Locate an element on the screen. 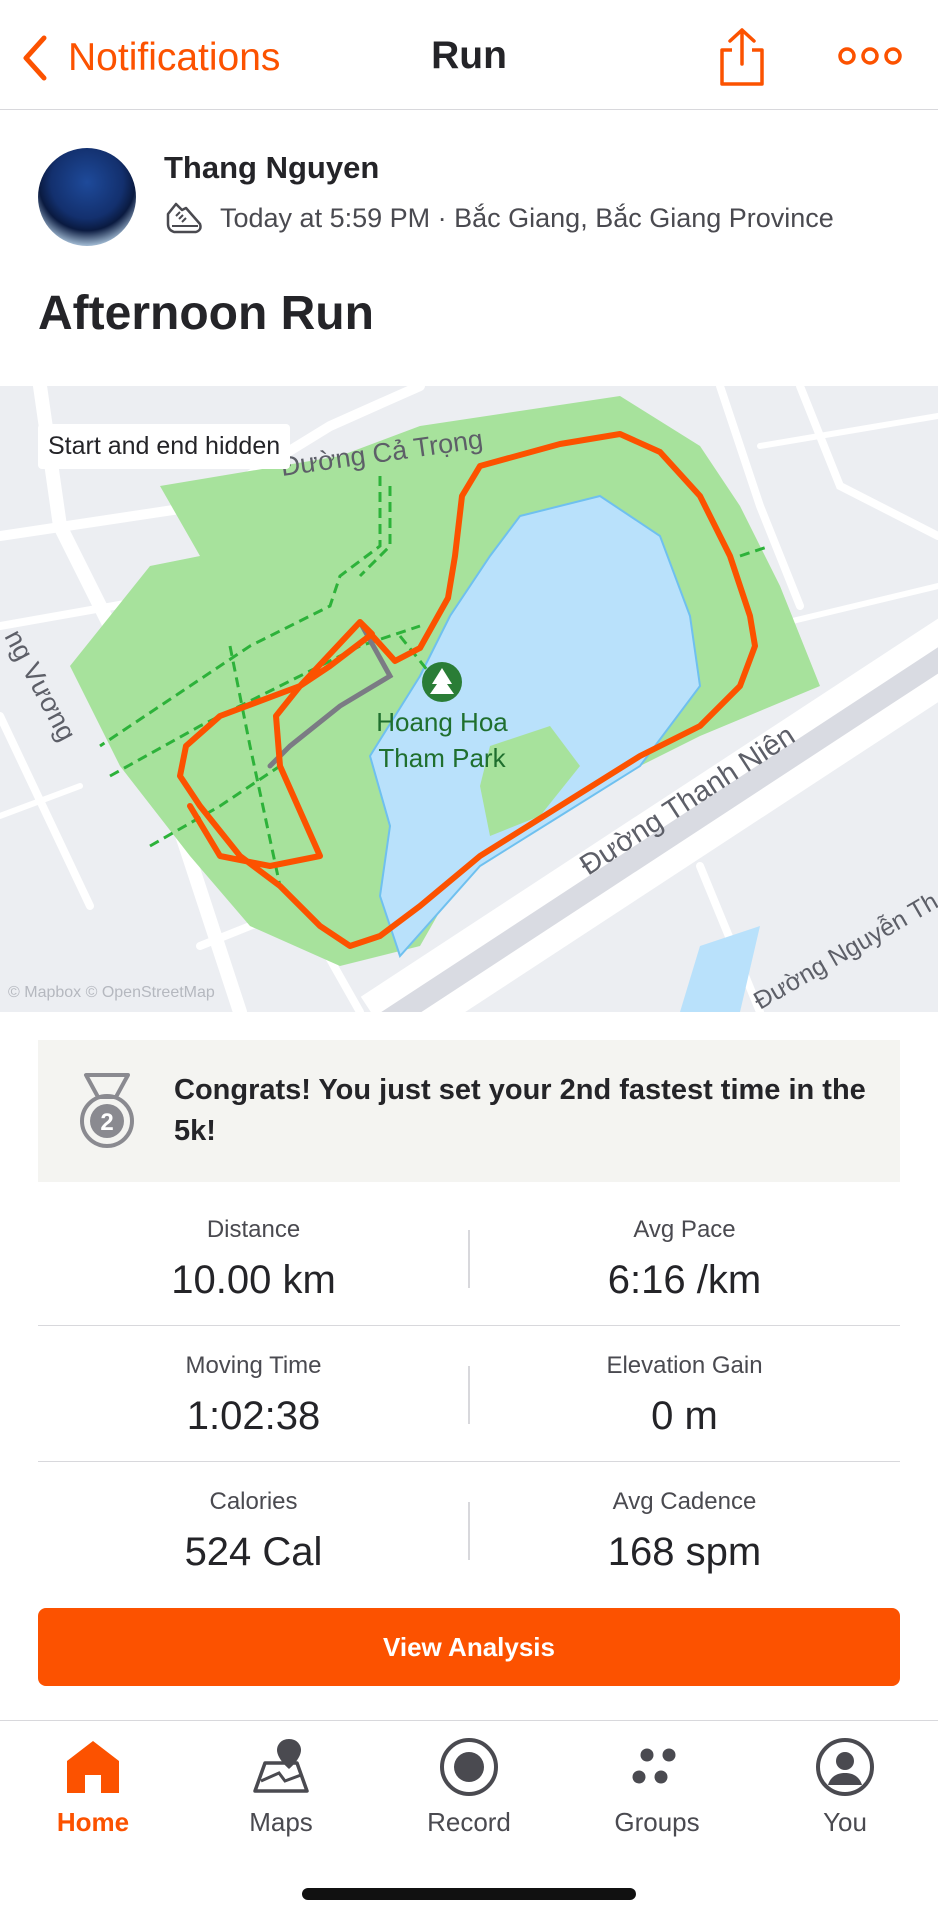 Image resolution: width=938 pixels, height=1920 pixels. stat-value: 1:02:38 is located at coordinates (253, 1416).